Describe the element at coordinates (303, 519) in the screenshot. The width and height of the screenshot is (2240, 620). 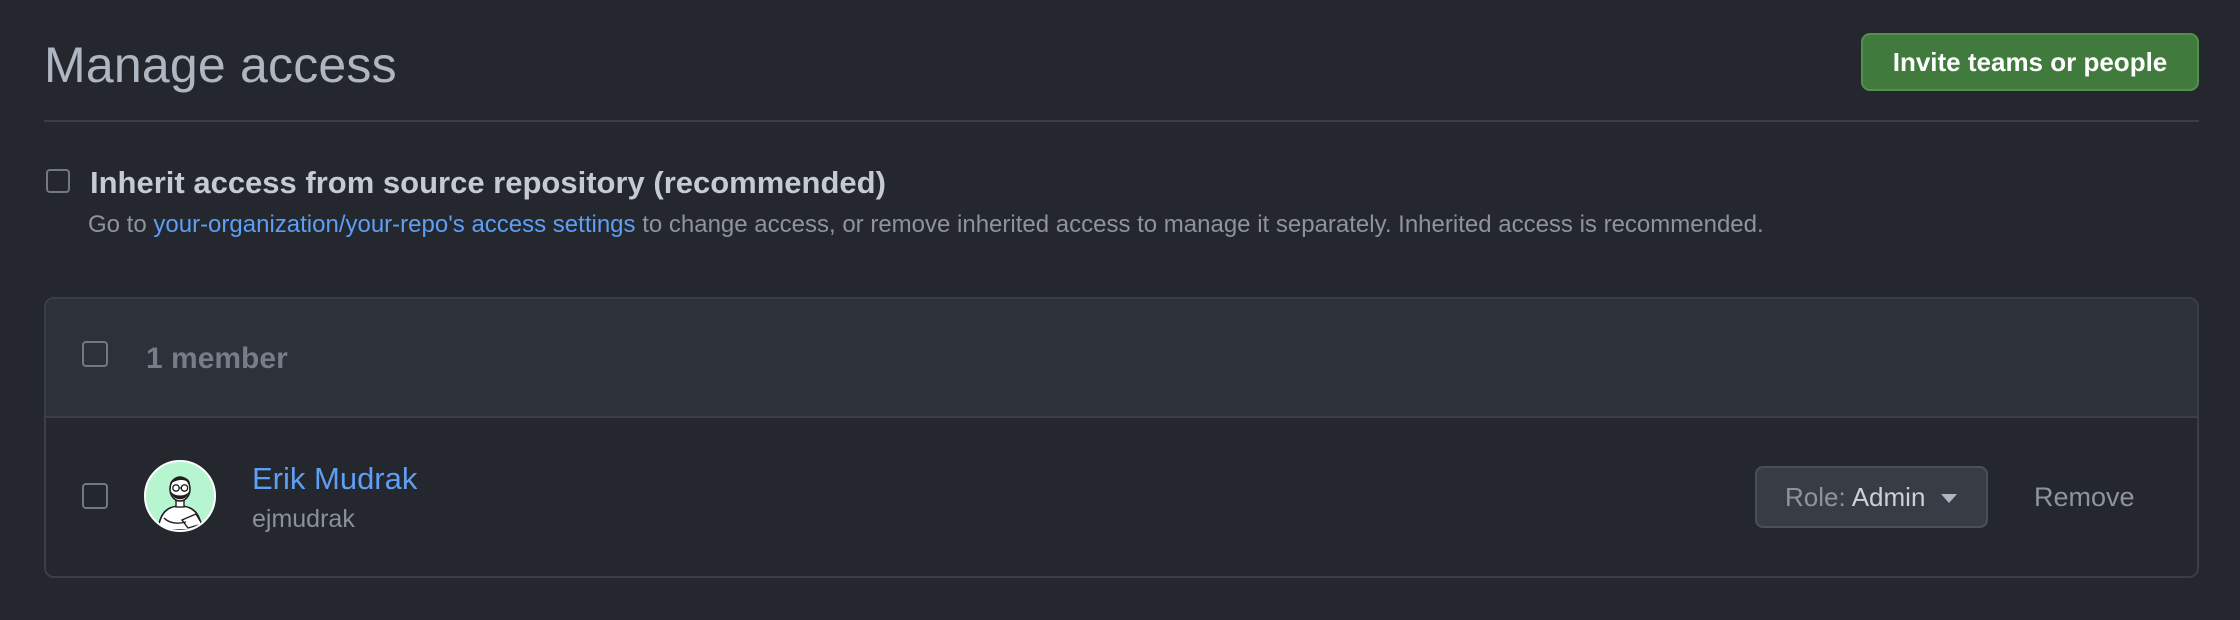
I see `member-username: ejmudrak` at that location.